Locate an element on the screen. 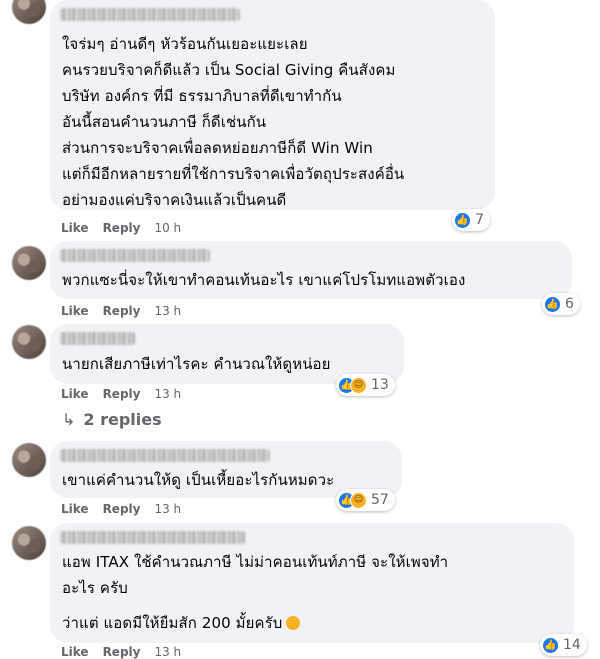 The width and height of the screenshot is (600, 659). comment-text-line: อย่ามองแค่บริจาคเงินแล้วเป็นคนดี is located at coordinates (174, 200).